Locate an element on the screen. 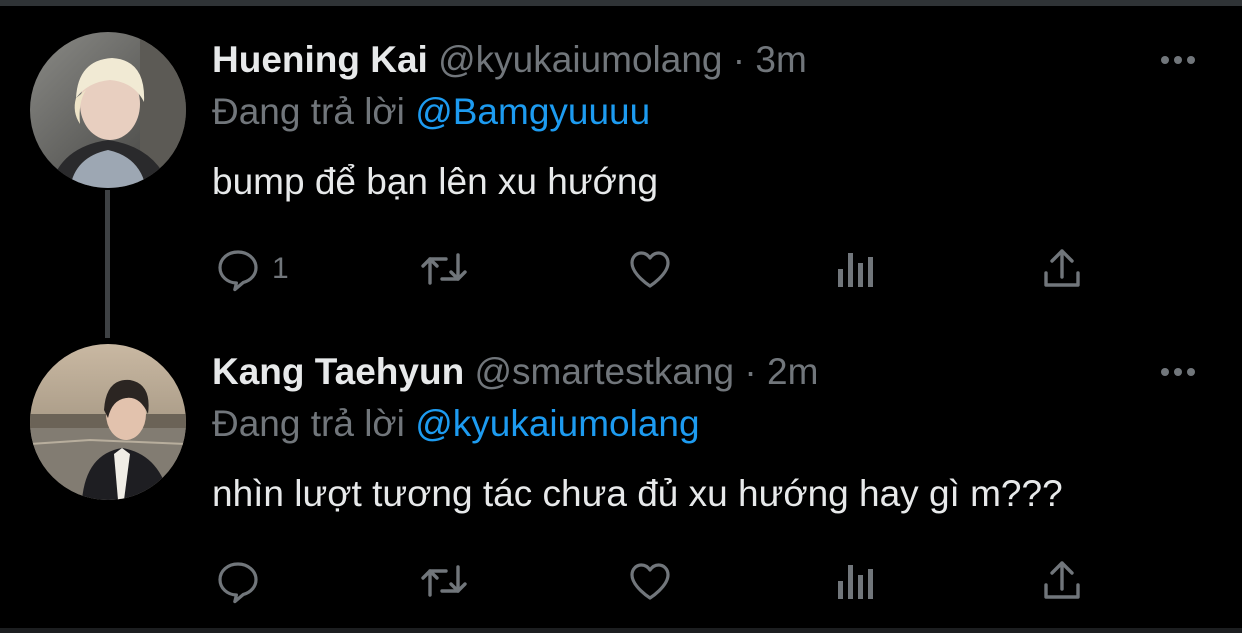  reply-button is located at coordinates (243, 581).